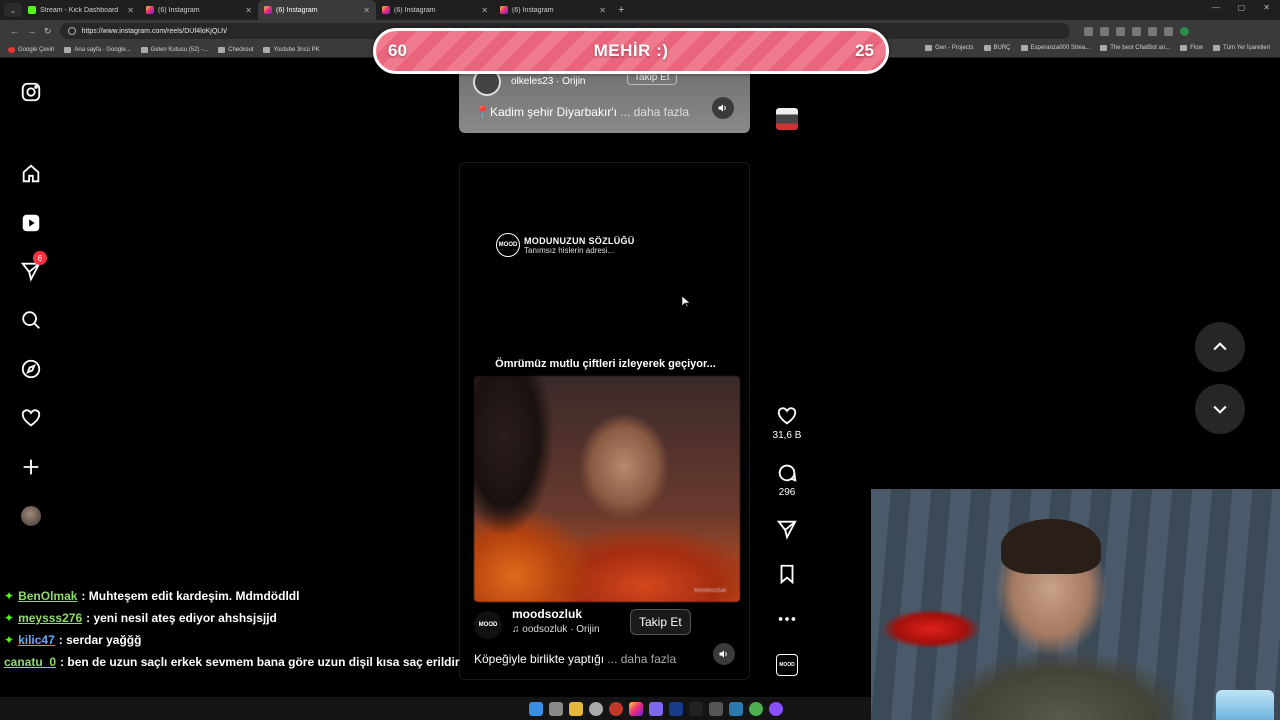 This screenshot has width=1280, height=720. Describe the element at coordinates (1120, 31) in the screenshot. I see `star-icon` at that location.